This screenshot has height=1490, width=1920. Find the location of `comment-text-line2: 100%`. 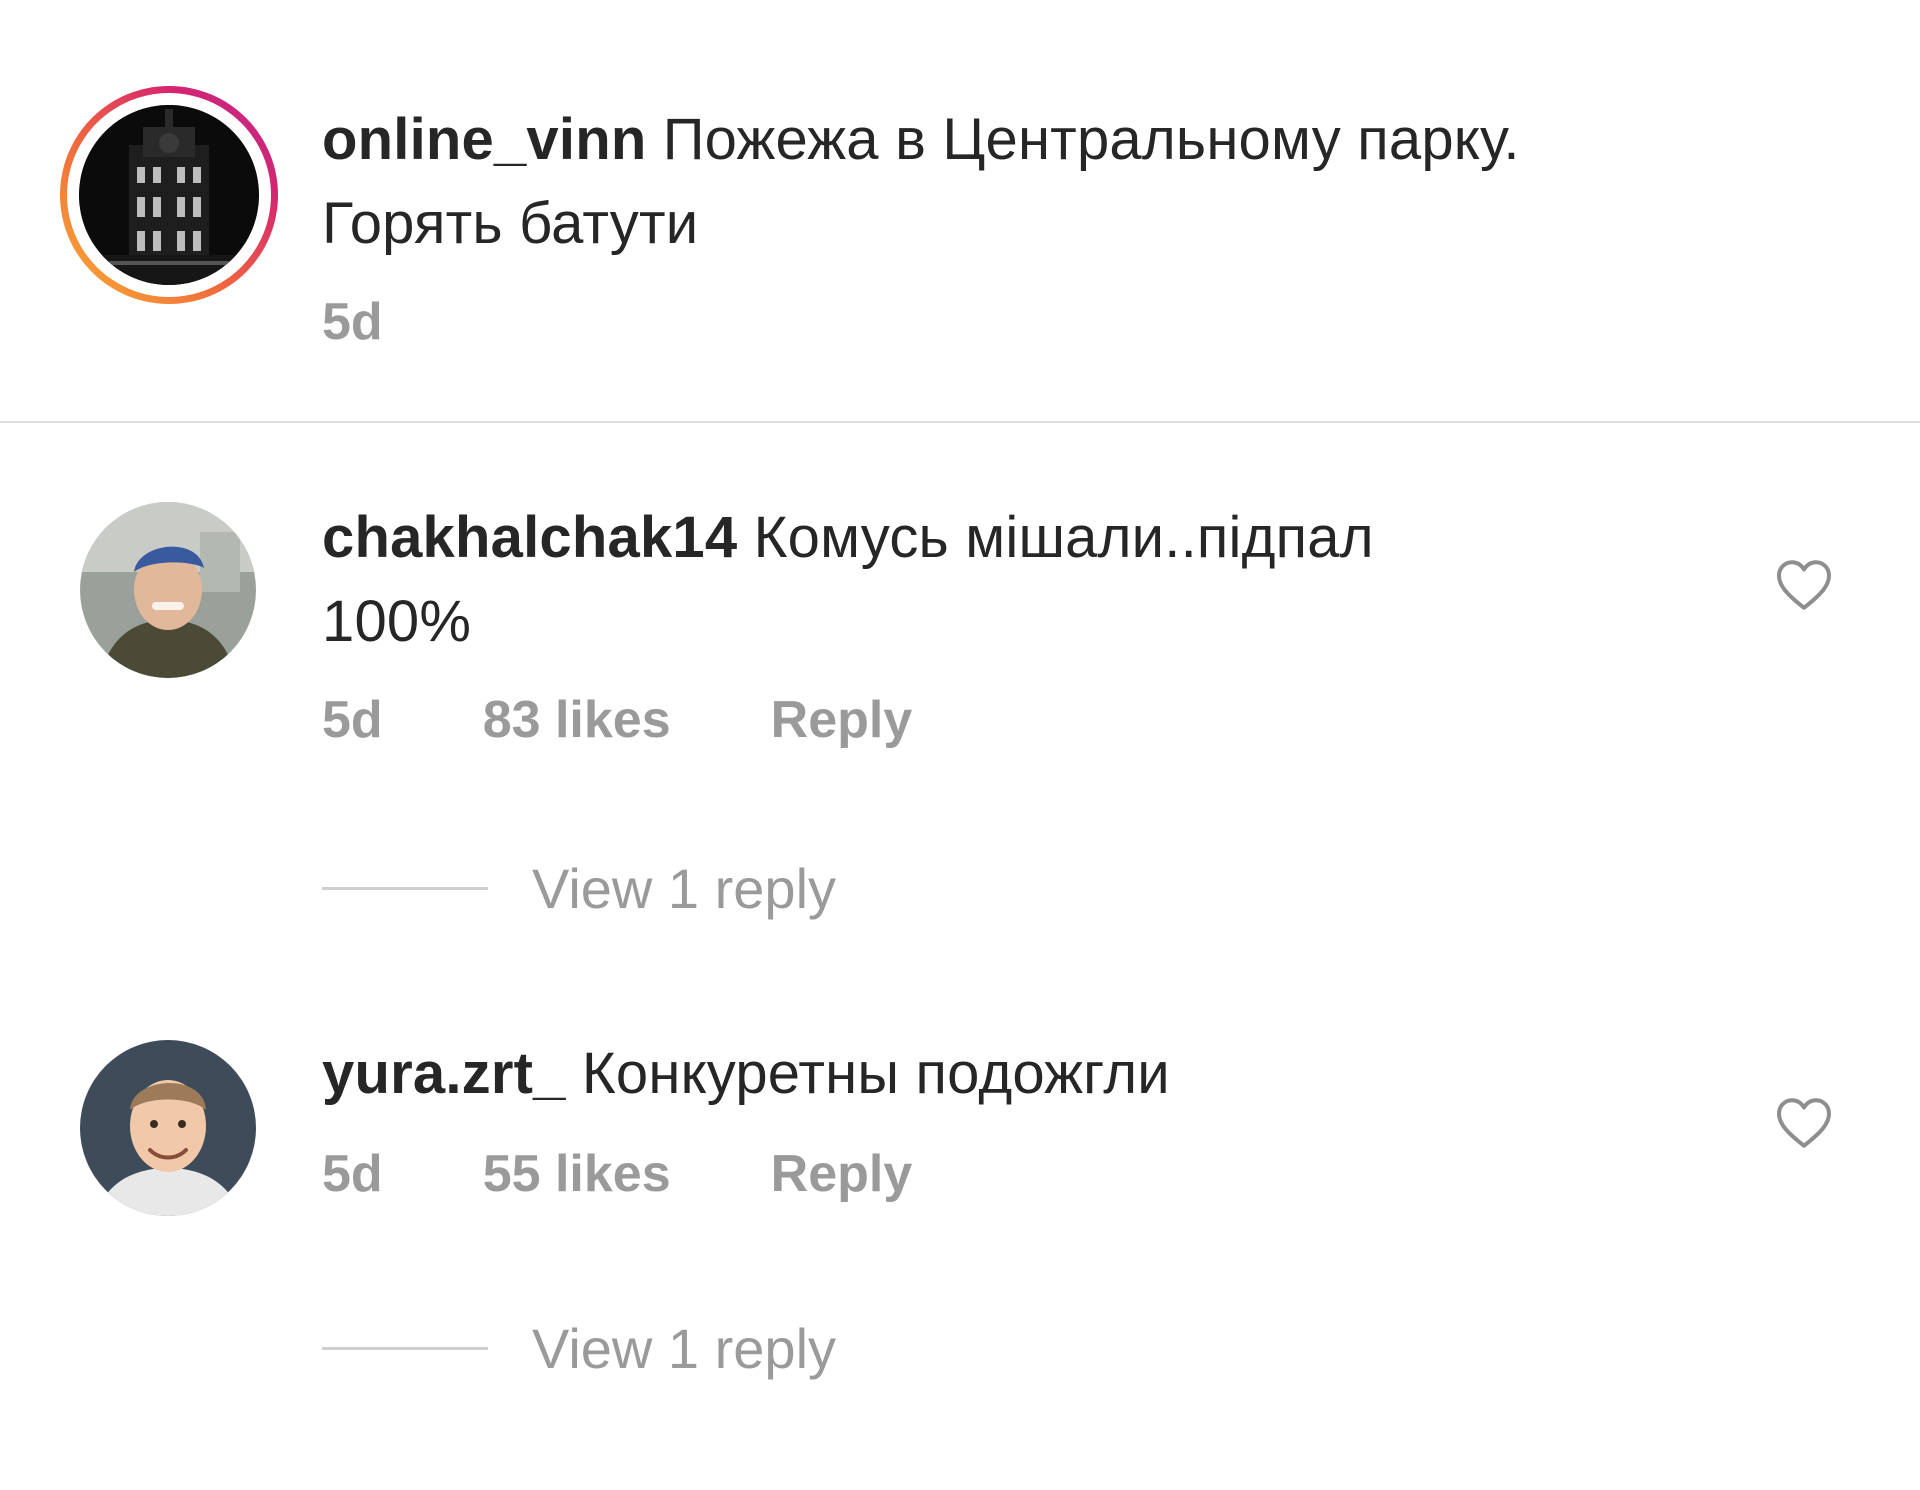

comment-text-line2: 100% is located at coordinates (397, 621).